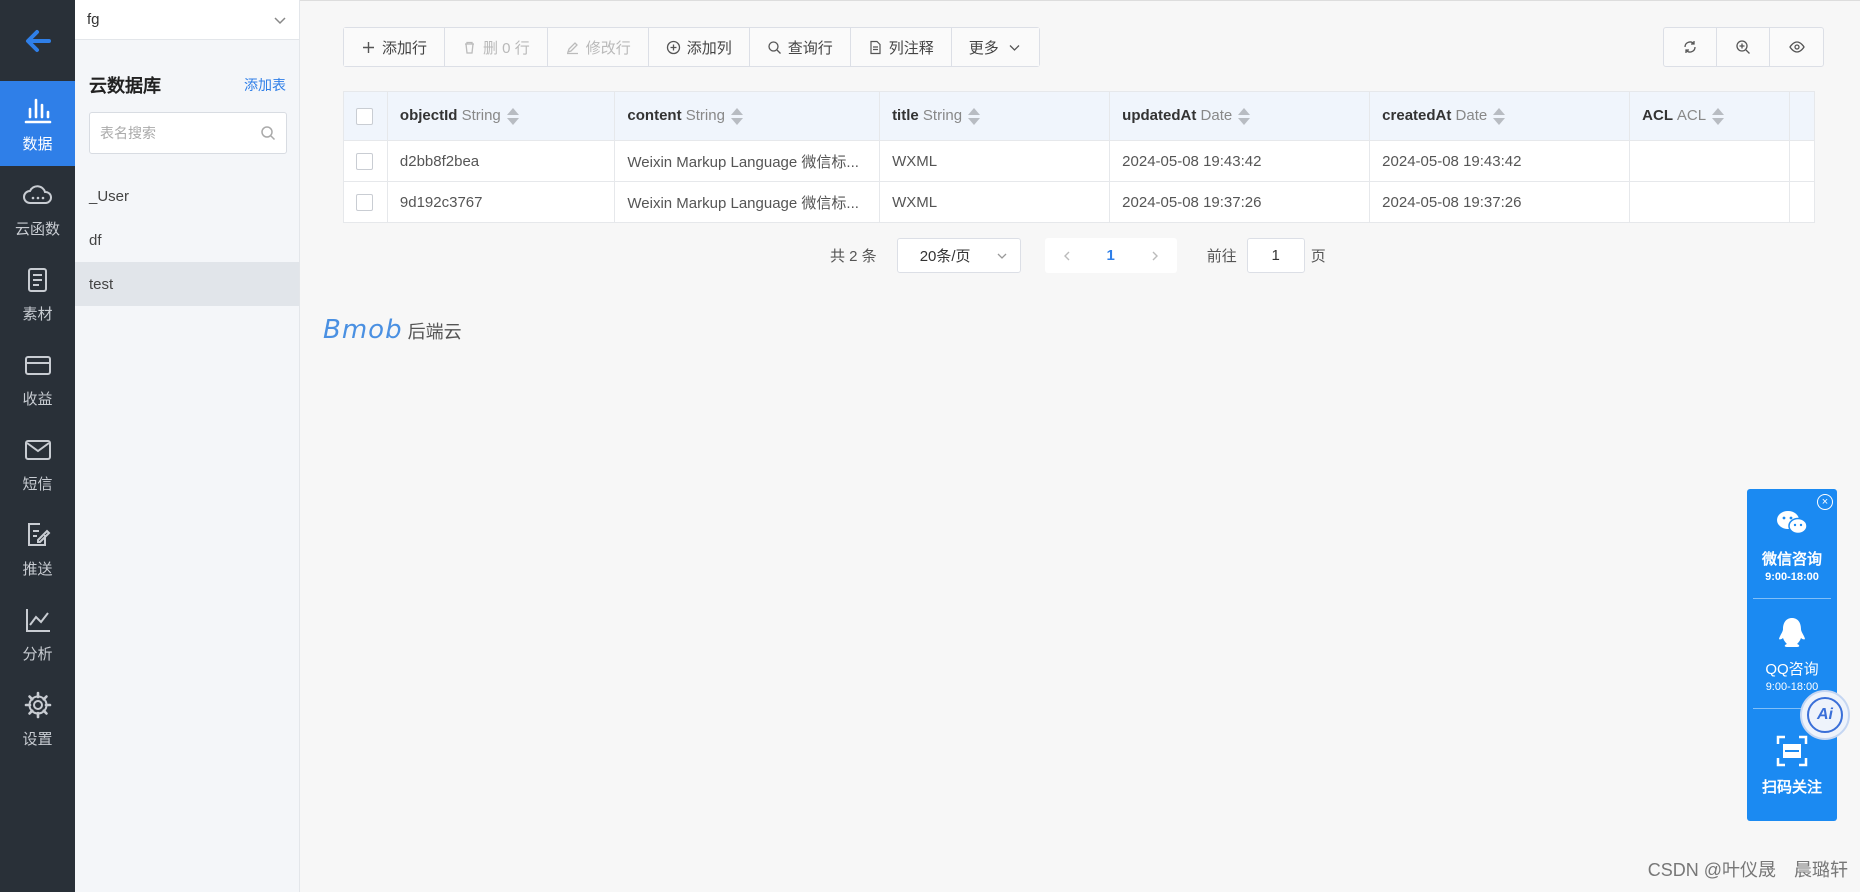  Describe the element at coordinates (395, 47) in the screenshot. I see `add-row-button: 添加行` at that location.